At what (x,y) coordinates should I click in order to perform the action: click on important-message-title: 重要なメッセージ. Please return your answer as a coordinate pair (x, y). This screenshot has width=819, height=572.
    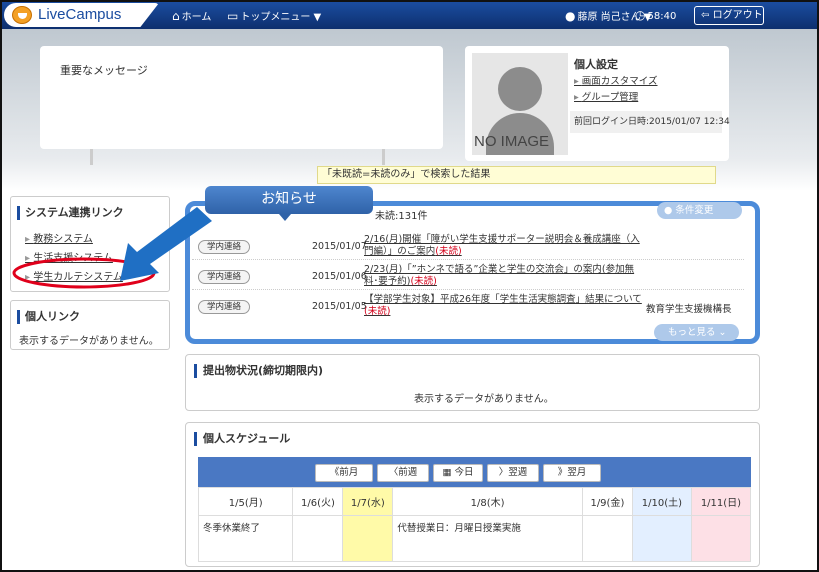
    Looking at the image, I should click on (104, 70).